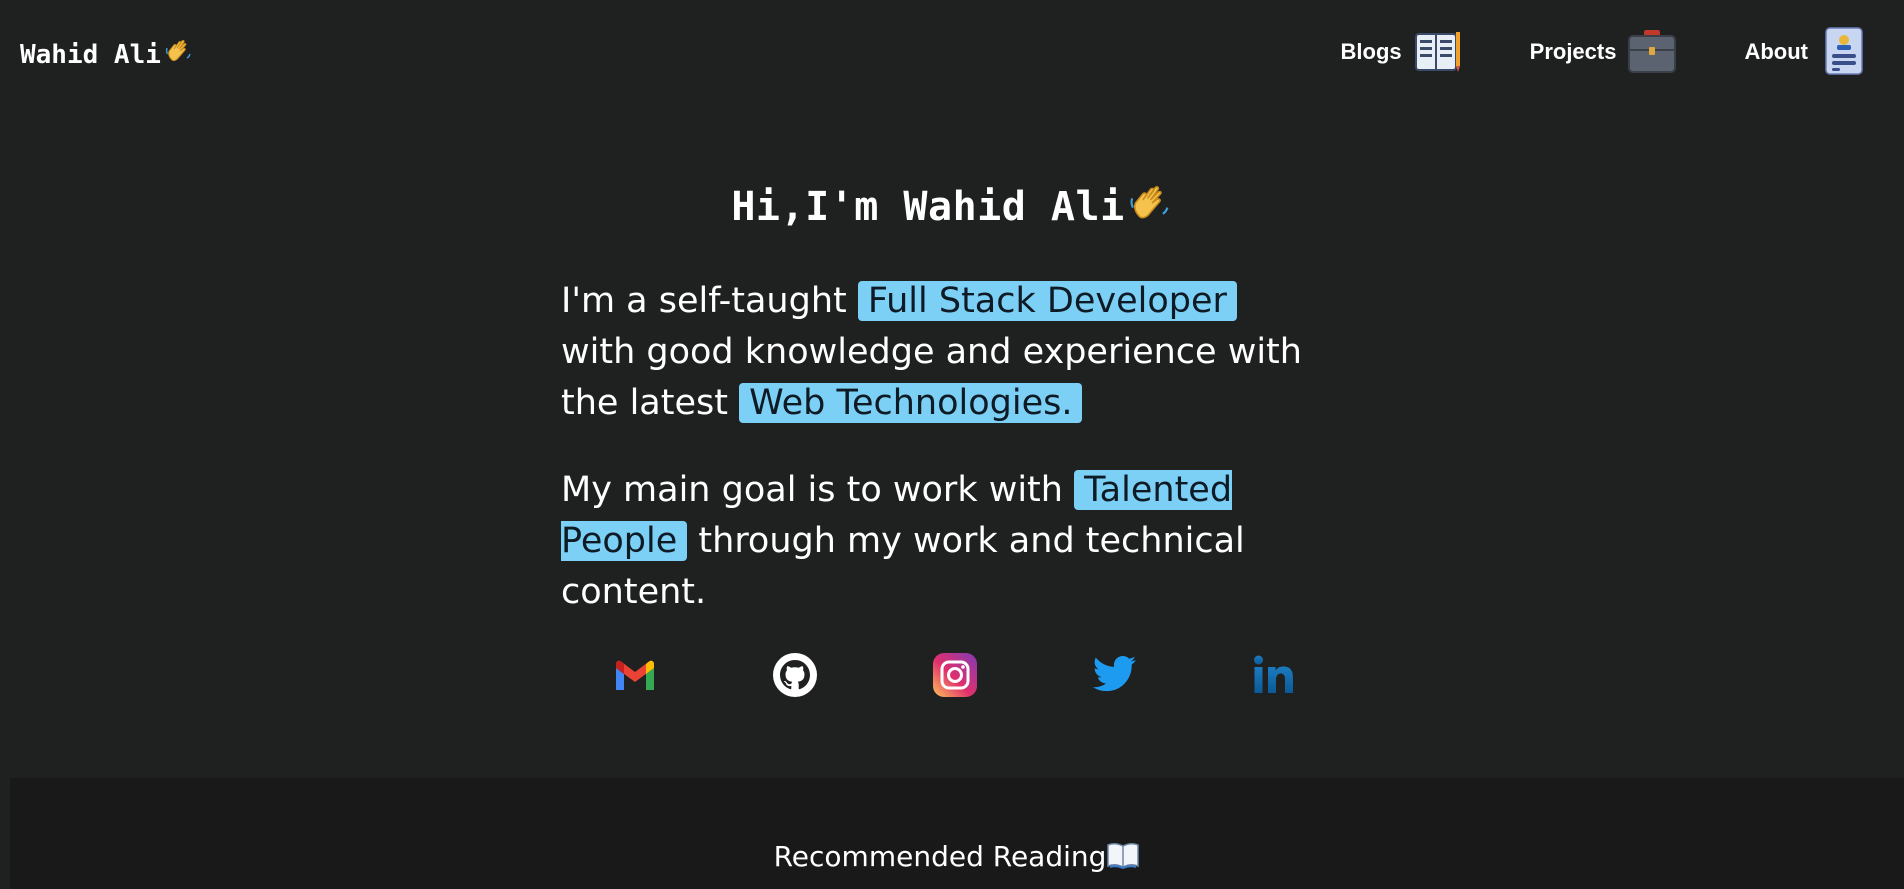  I want to click on brand-logo: Wahid Ali, so click(106, 54).